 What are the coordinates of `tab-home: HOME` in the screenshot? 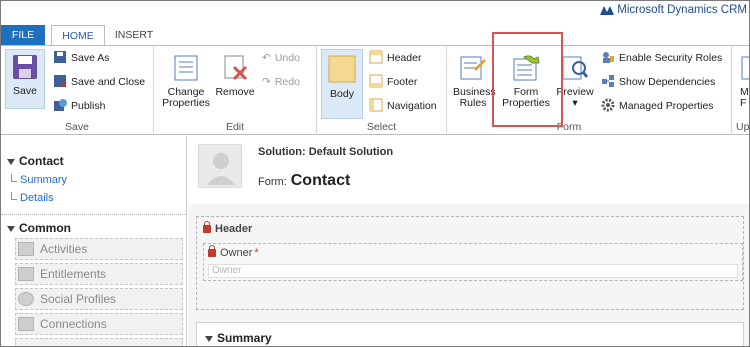 It's located at (78, 35).